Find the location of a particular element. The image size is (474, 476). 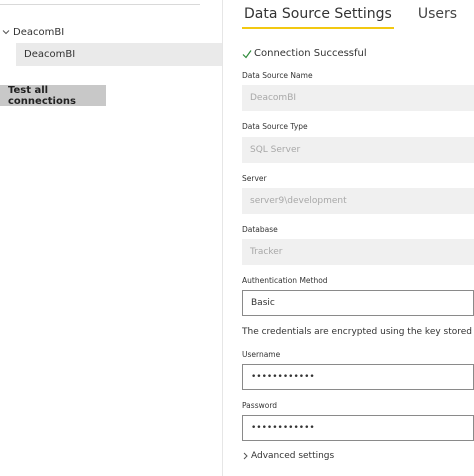

auth-method-select: Basic is located at coordinates (358, 303).